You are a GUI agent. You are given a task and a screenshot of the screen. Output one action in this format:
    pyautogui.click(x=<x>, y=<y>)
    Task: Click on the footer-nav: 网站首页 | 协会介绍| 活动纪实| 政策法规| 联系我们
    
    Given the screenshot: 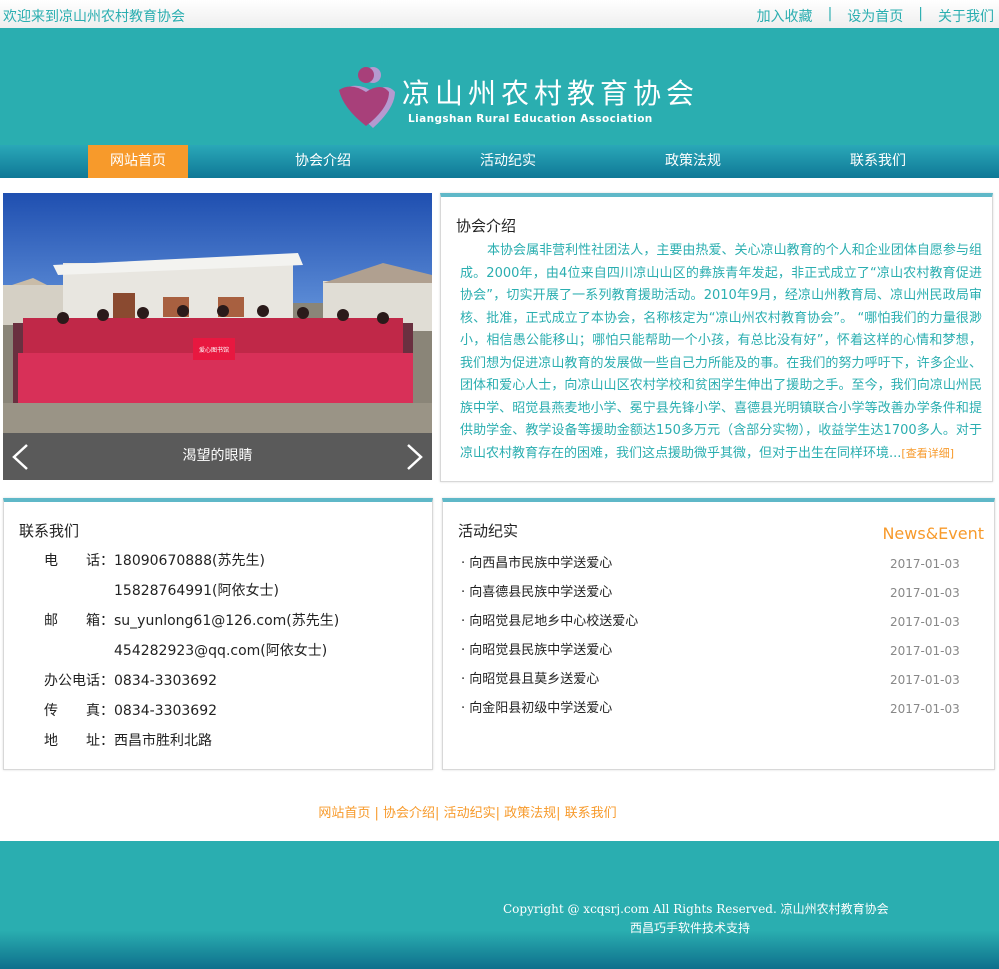 What is the action you would take?
    pyautogui.click(x=467, y=811)
    